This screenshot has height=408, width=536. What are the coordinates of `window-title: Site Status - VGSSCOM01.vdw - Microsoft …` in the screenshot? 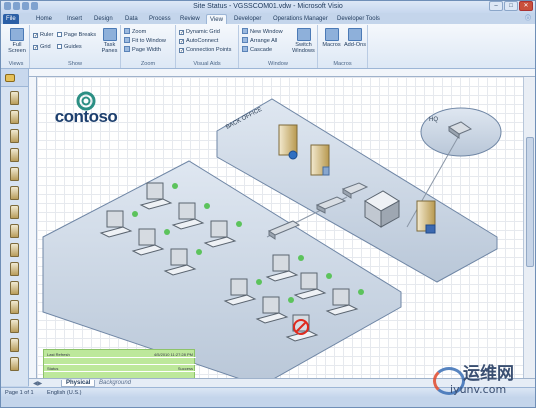 It's located at (268, 6).